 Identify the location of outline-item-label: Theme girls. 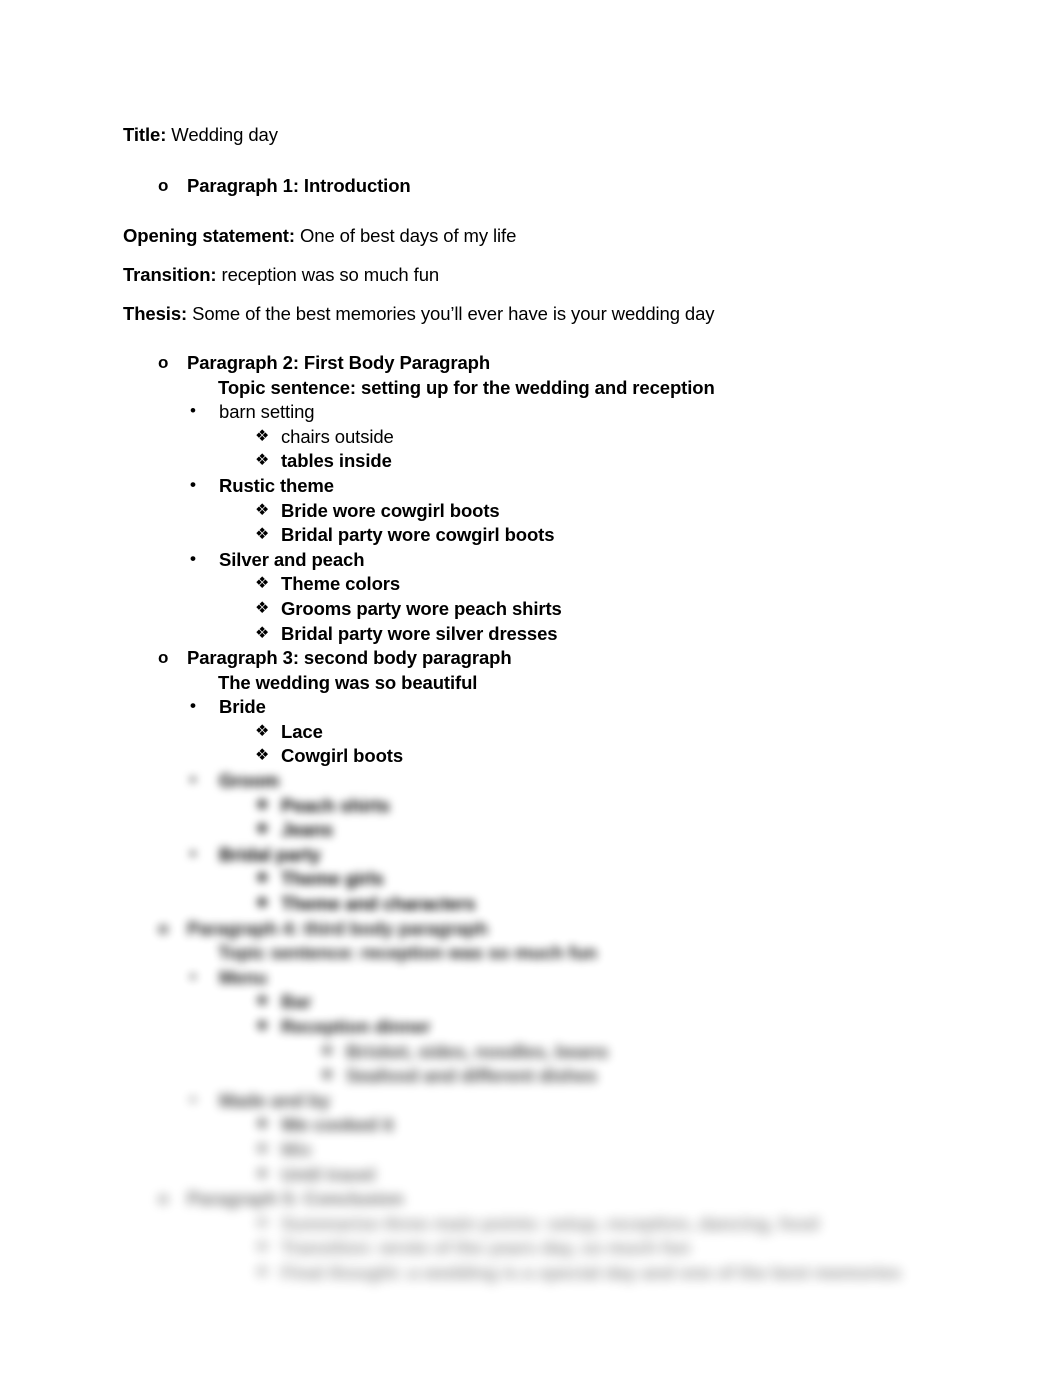
(332, 879).